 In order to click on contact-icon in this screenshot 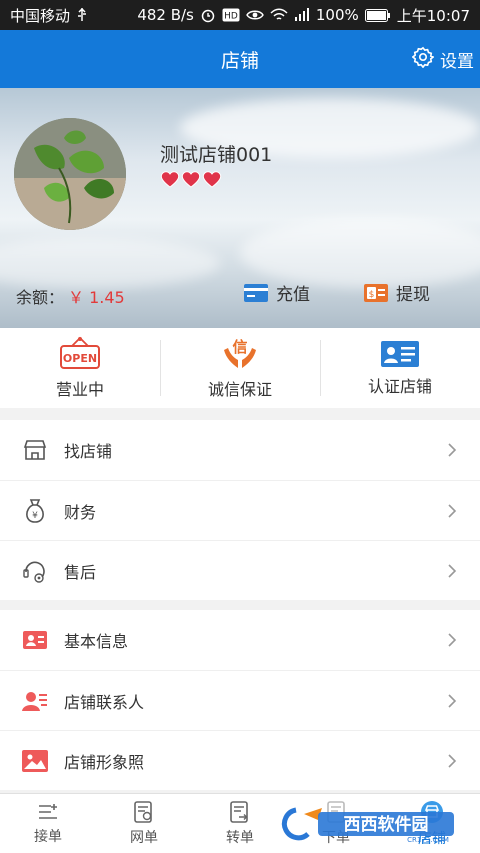, I will do `click(35, 701)`.